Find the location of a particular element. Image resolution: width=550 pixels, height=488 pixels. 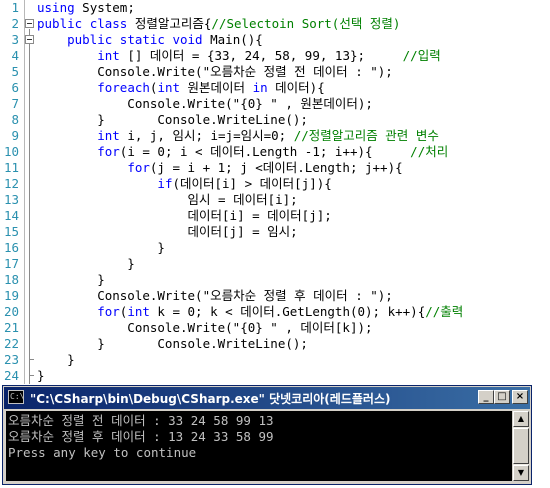

code-line: 19 Console.Write("오름차순 정렬 후 데이터 : "); is located at coordinates (275, 296).